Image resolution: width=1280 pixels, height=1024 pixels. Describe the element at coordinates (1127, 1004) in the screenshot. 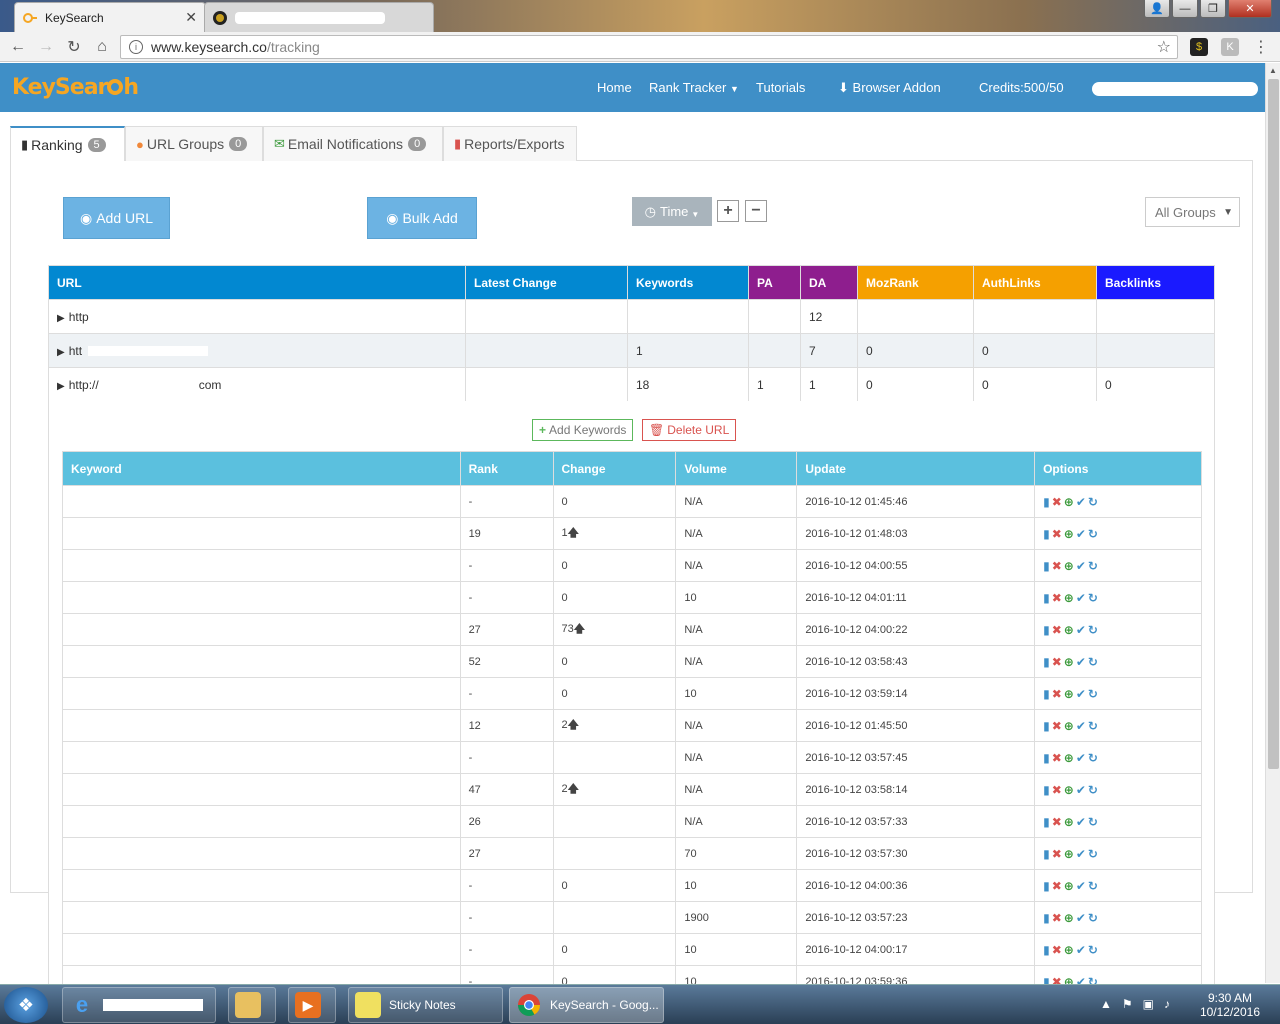

I see `flag-icon: ⚑` at that location.